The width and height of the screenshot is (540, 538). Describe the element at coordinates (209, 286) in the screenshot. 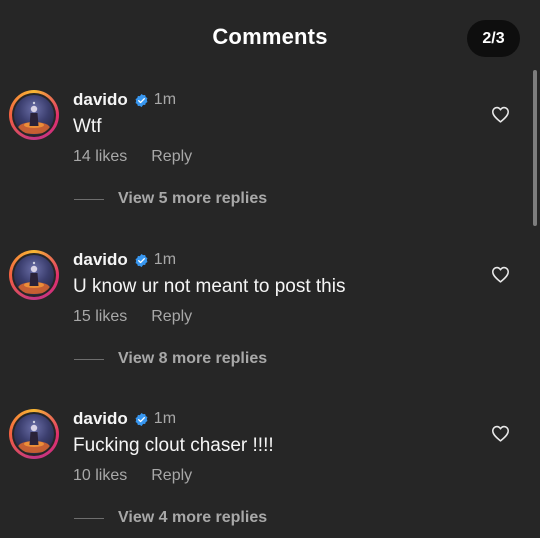

I see `comment-text: U know ur not meant to post this` at that location.